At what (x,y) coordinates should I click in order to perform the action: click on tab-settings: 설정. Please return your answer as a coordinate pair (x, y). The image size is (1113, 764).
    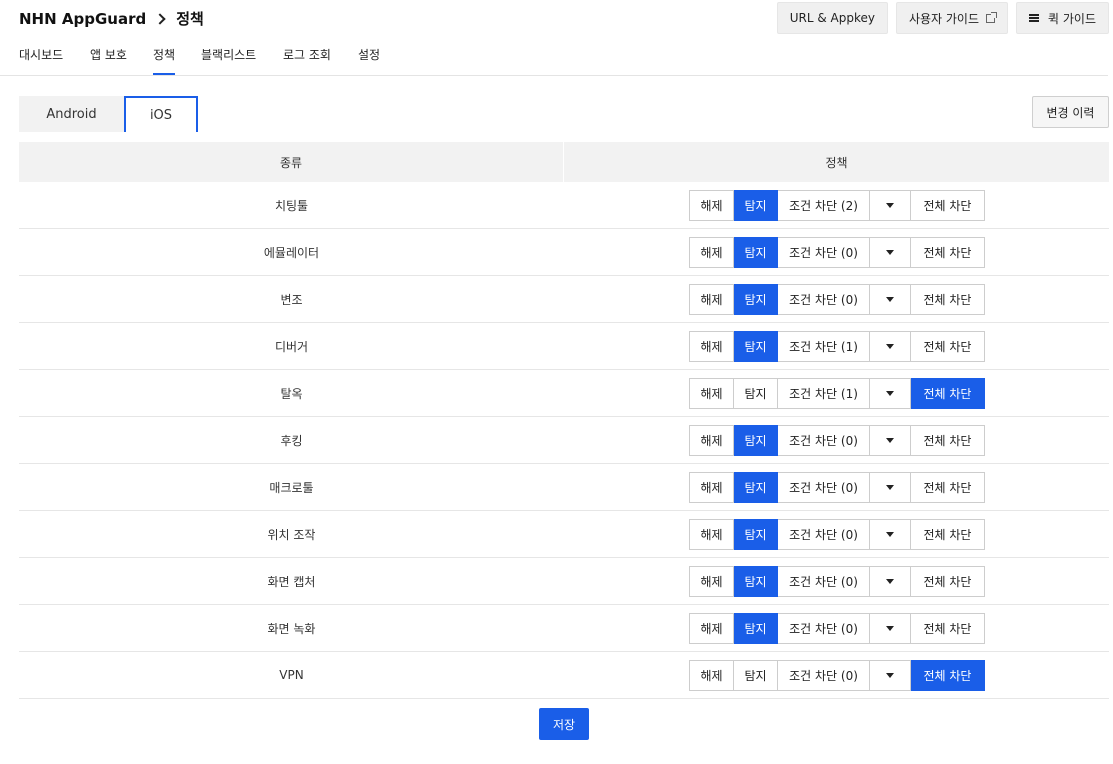
    Looking at the image, I should click on (369, 59).